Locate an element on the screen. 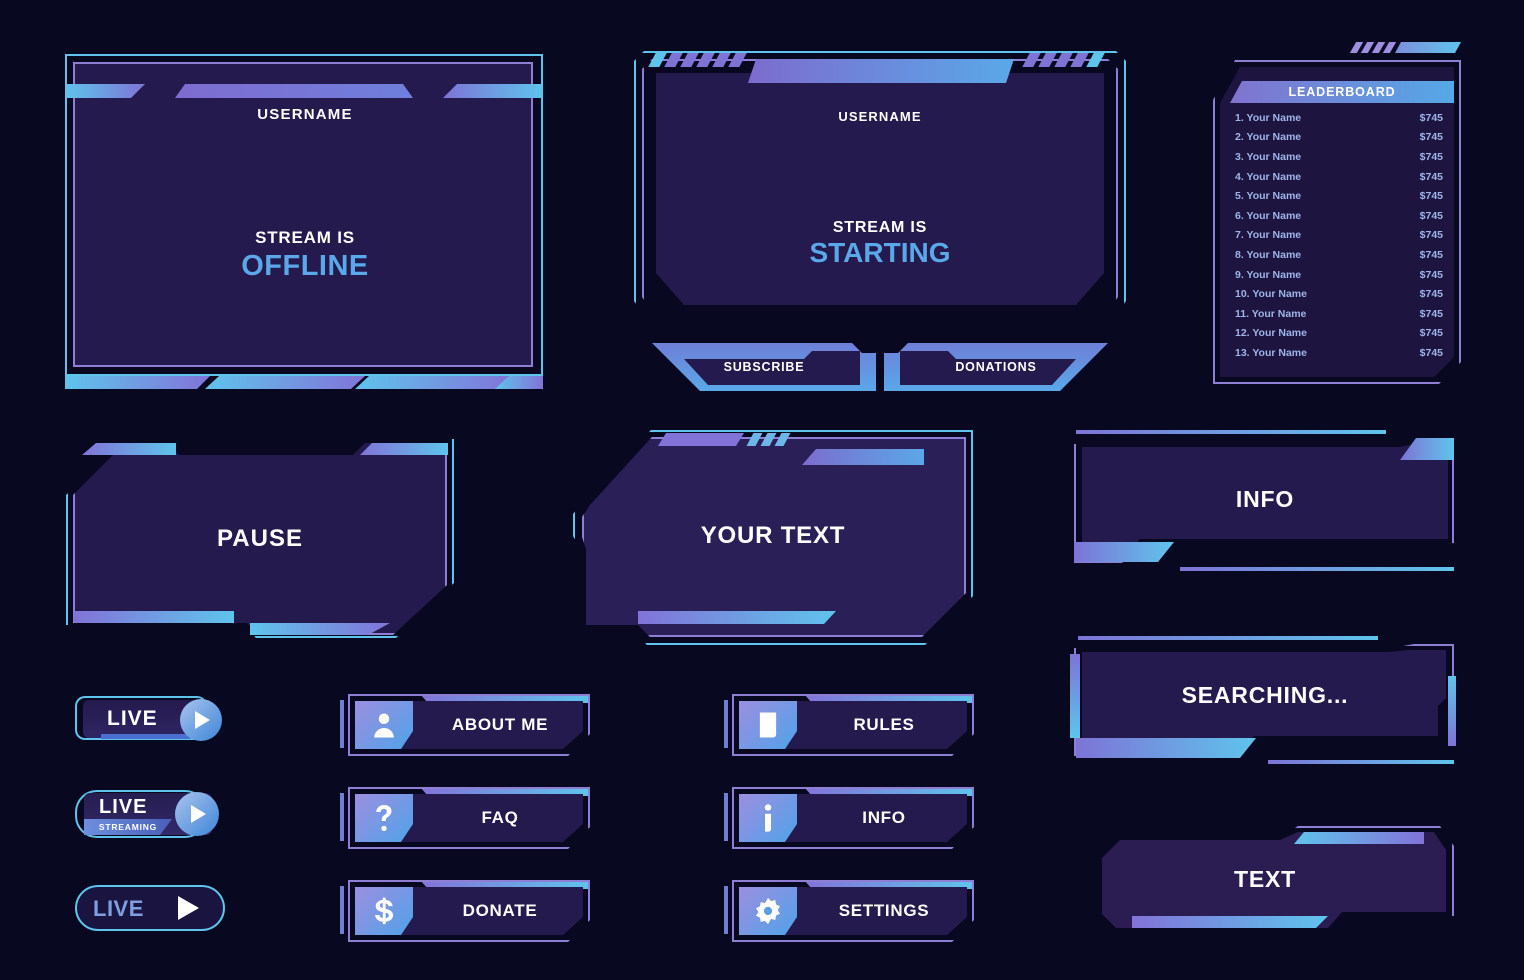 This screenshot has width=1524, height=980. rules-button: RULES is located at coordinates (849, 725).